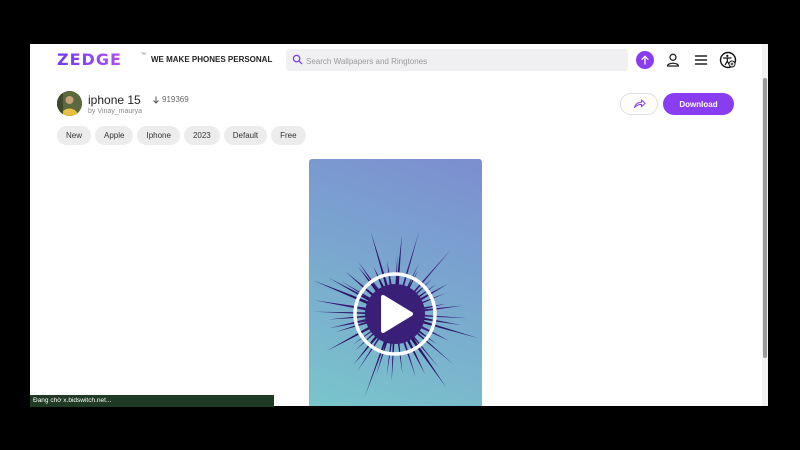 This screenshot has width=800, height=450. Describe the element at coordinates (175, 99) in the screenshot. I see `download-count-value: 919369` at that location.